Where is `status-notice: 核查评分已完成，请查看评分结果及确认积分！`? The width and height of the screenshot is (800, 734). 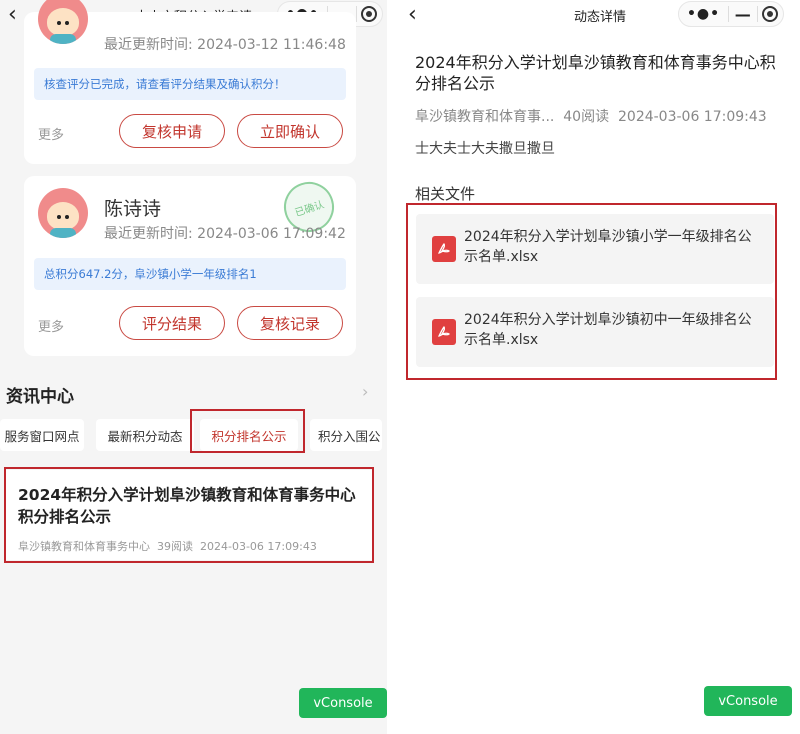
status-notice: 核查评分已完成，请查看评分结果及确认积分！ is located at coordinates (190, 84).